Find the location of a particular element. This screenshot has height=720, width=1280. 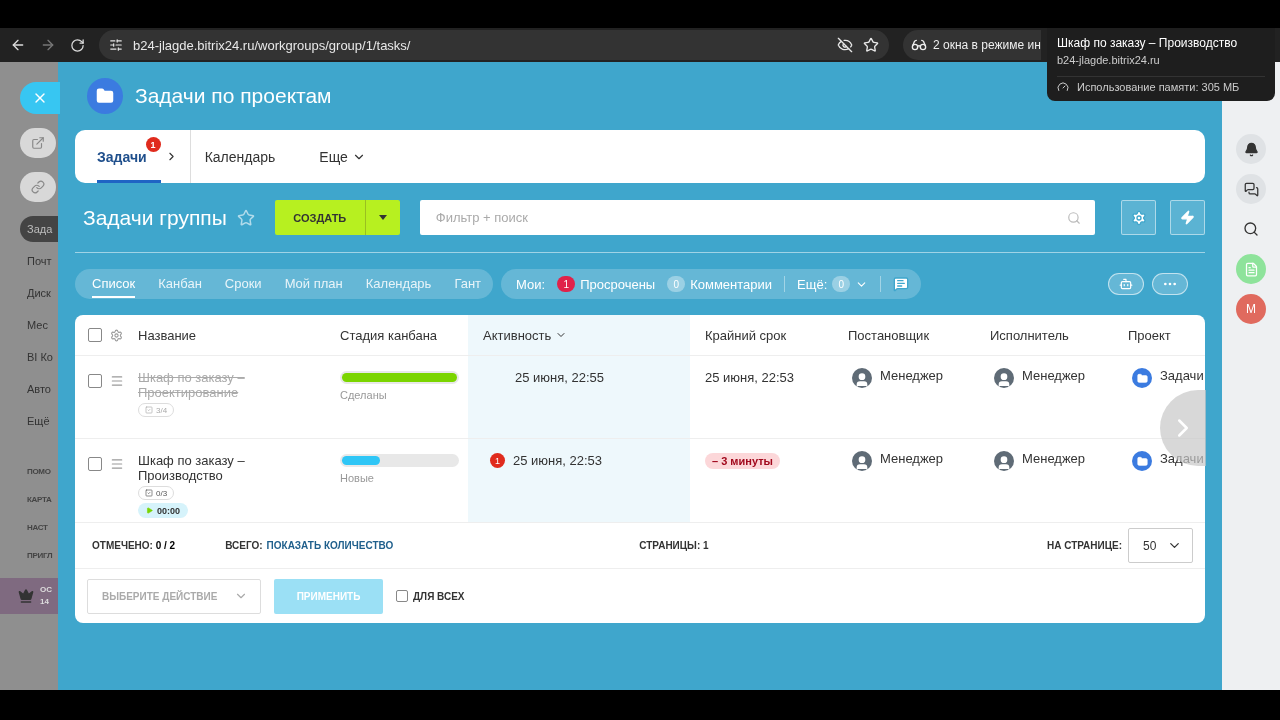

total-label: ВСЕГО: is located at coordinates (244, 545).